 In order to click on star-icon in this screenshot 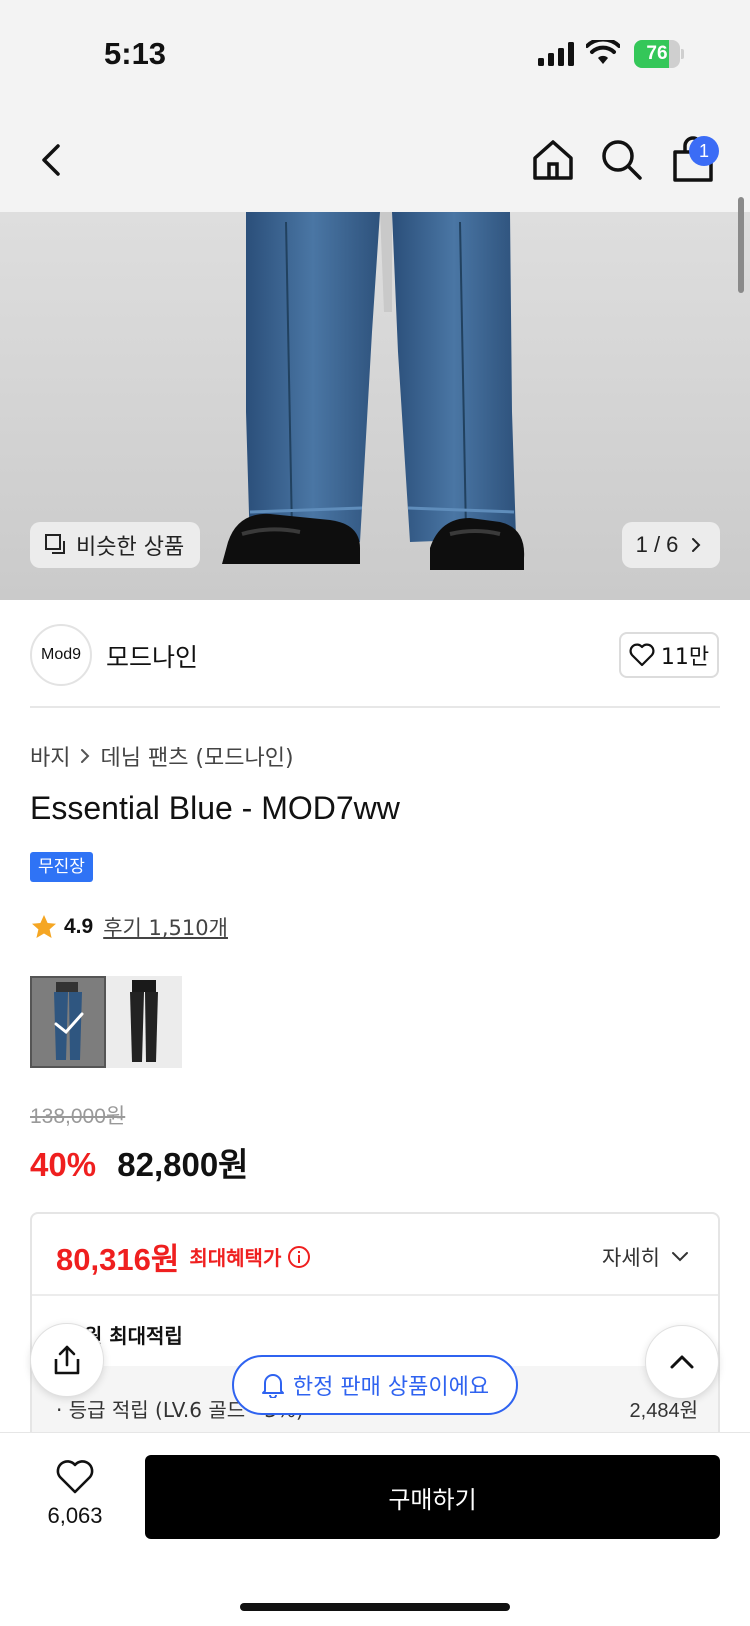, I will do `click(44, 926)`.